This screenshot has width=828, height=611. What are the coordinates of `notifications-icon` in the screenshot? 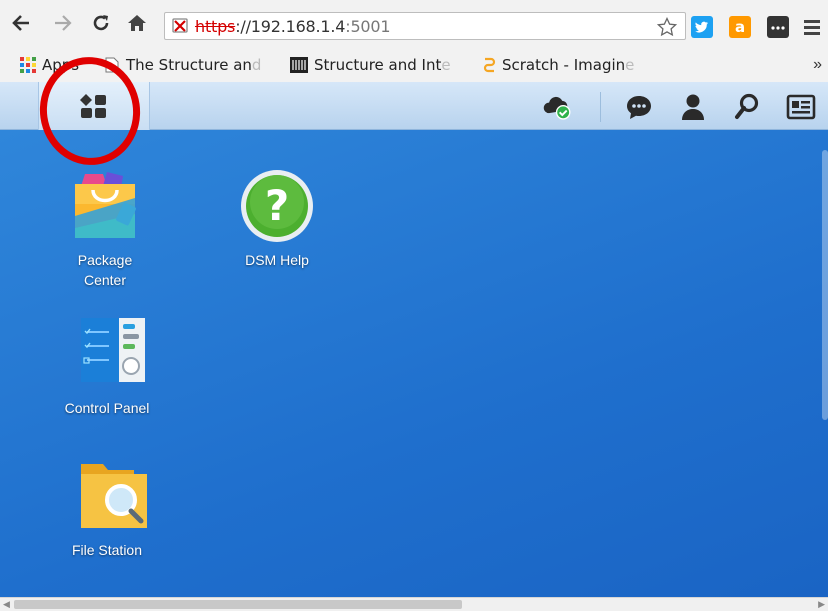 It's located at (639, 107).